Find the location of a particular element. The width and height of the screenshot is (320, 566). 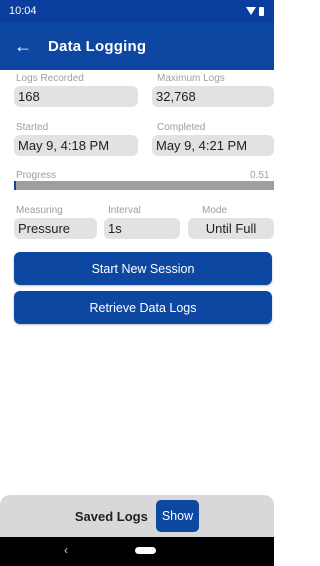

status-bar: 10:04 is located at coordinates (137, 11).